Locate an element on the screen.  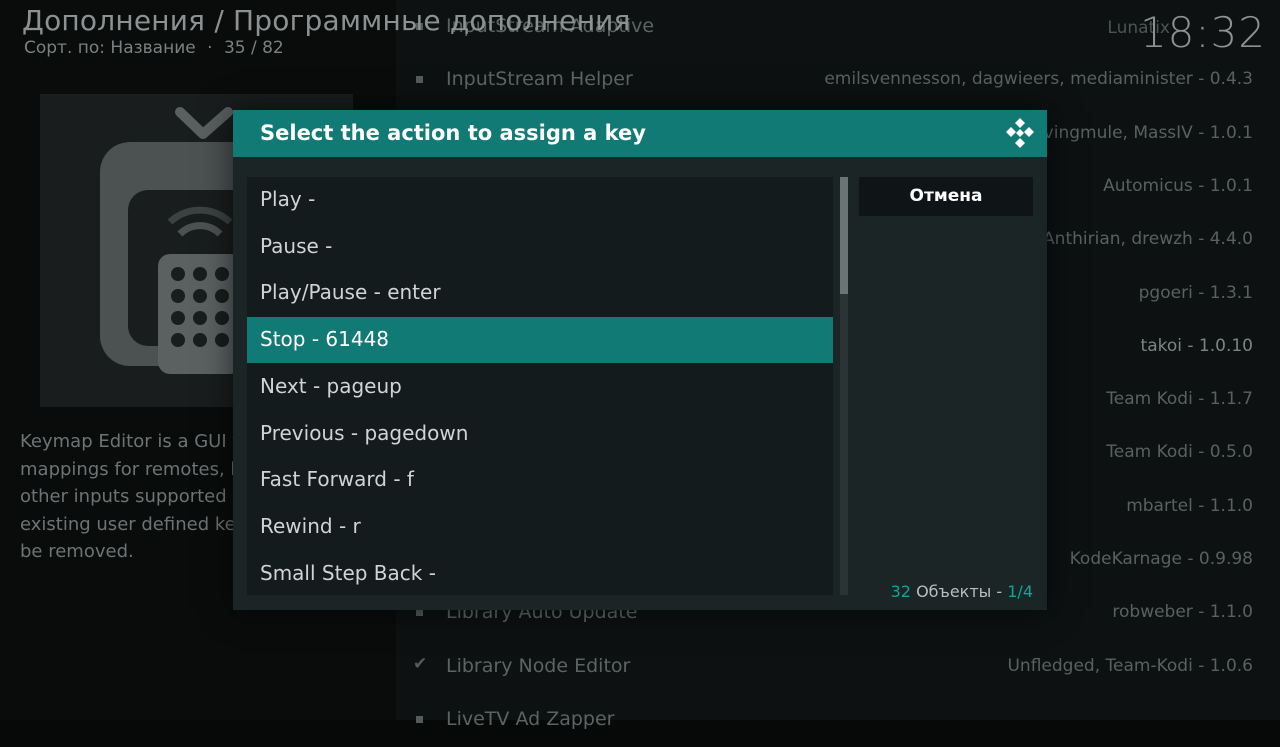
item-count-number: 32 is located at coordinates (900, 591).